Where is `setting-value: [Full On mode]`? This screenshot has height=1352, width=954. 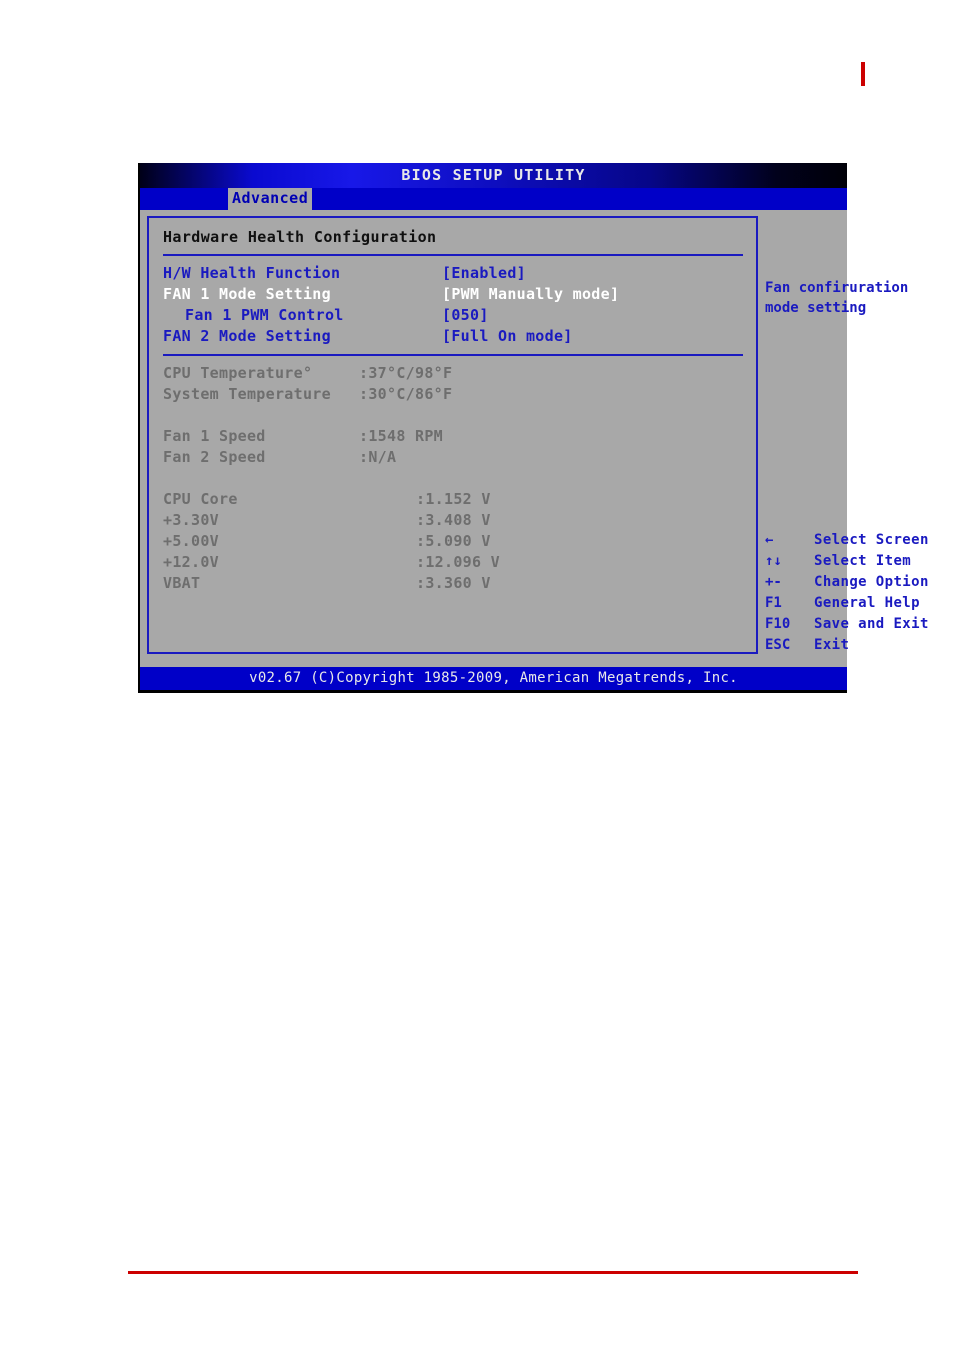
setting-value: [Full On mode] is located at coordinates (507, 336).